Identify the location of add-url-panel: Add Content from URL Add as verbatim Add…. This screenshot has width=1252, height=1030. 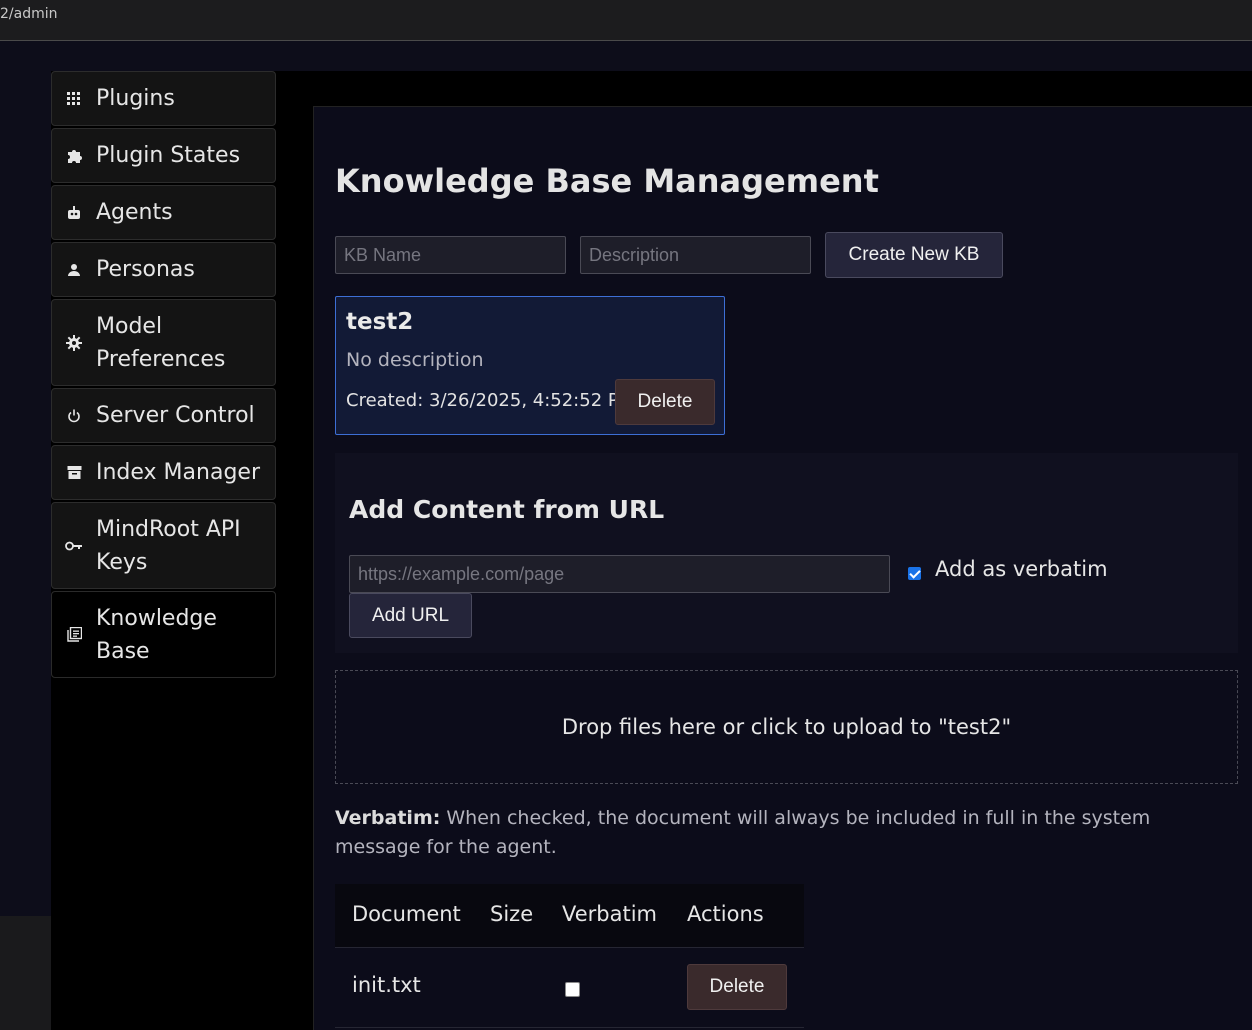
(786, 553).